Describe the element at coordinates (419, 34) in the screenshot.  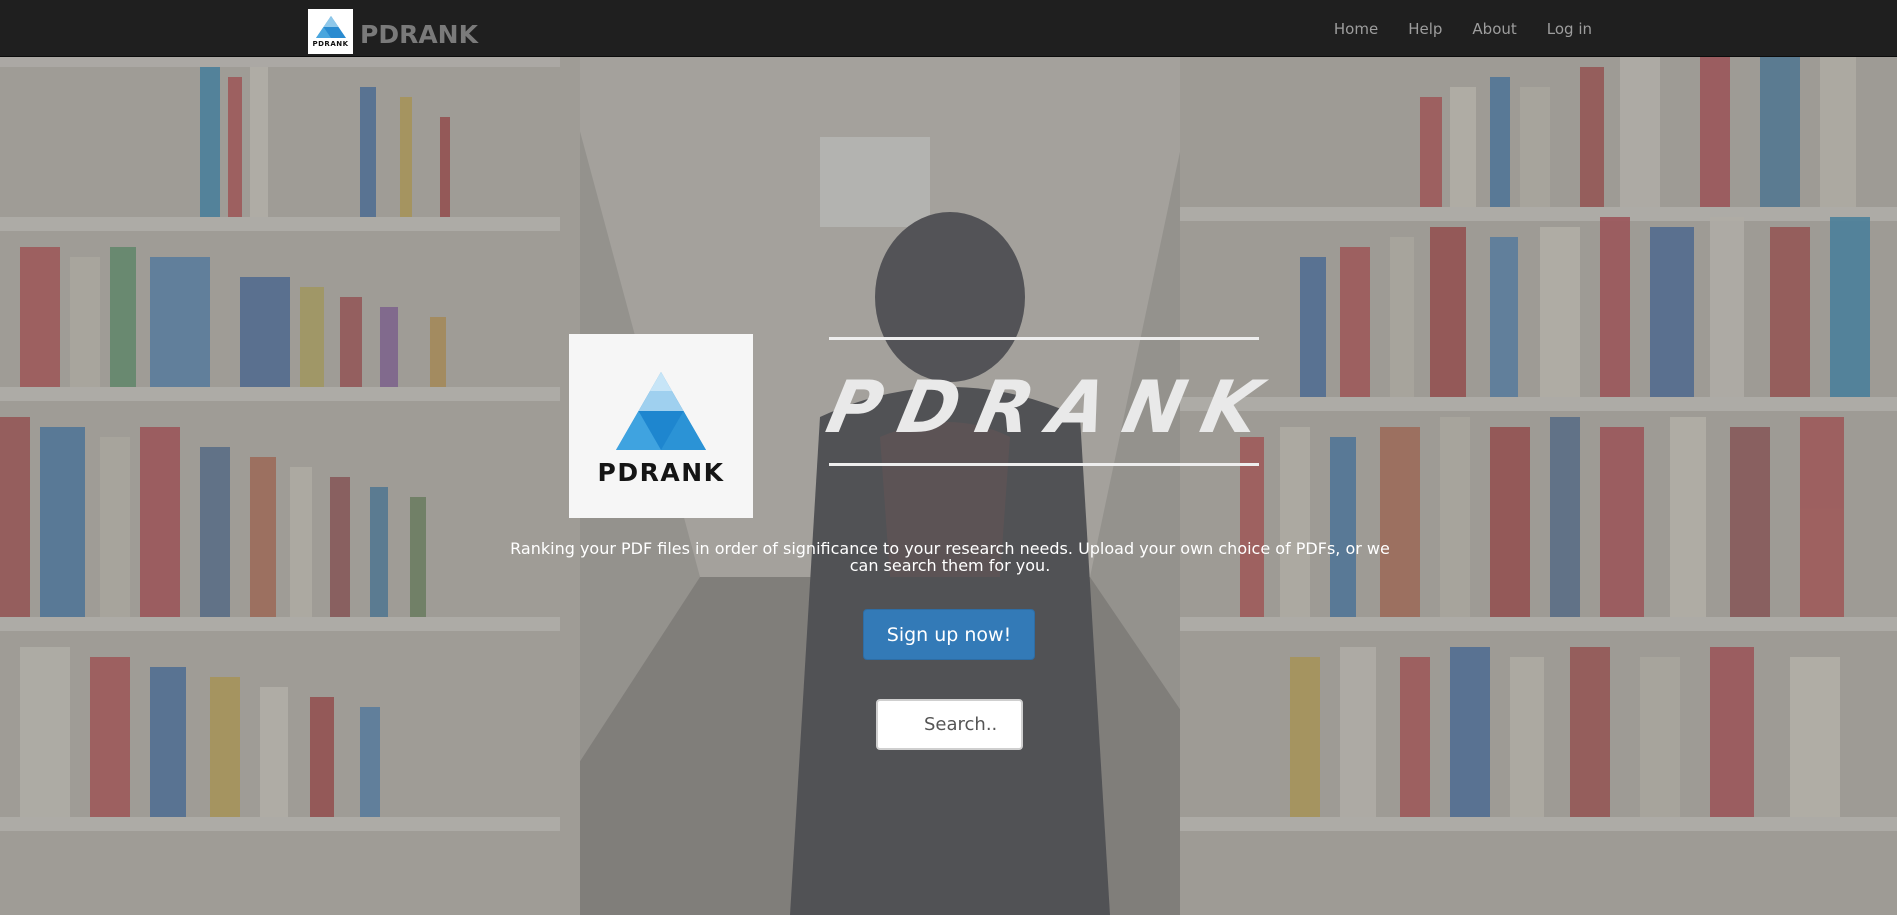
I see `brand-name: PDRANK` at that location.